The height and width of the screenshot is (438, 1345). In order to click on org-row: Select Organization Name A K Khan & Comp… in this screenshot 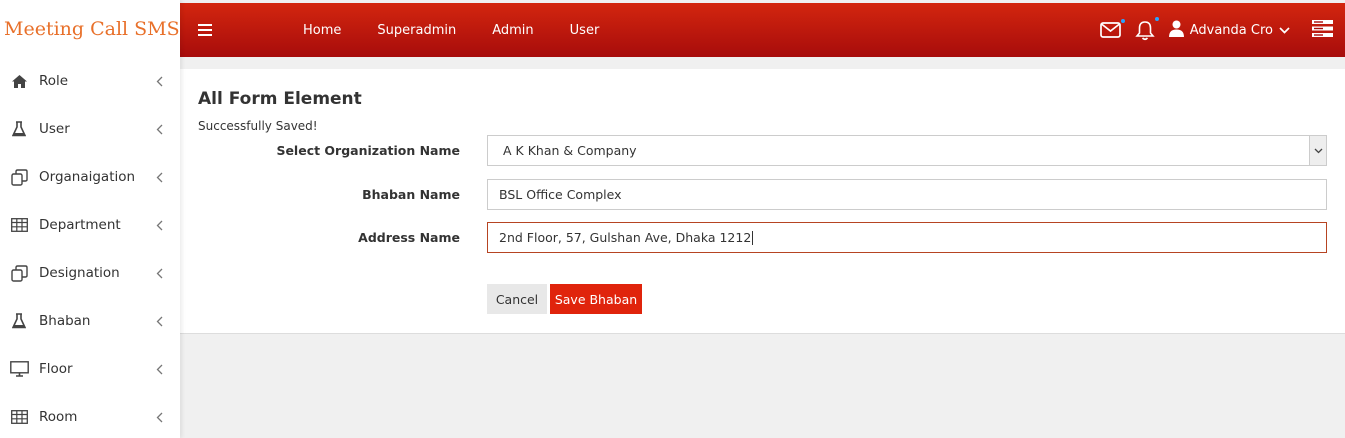, I will do `click(762, 150)`.